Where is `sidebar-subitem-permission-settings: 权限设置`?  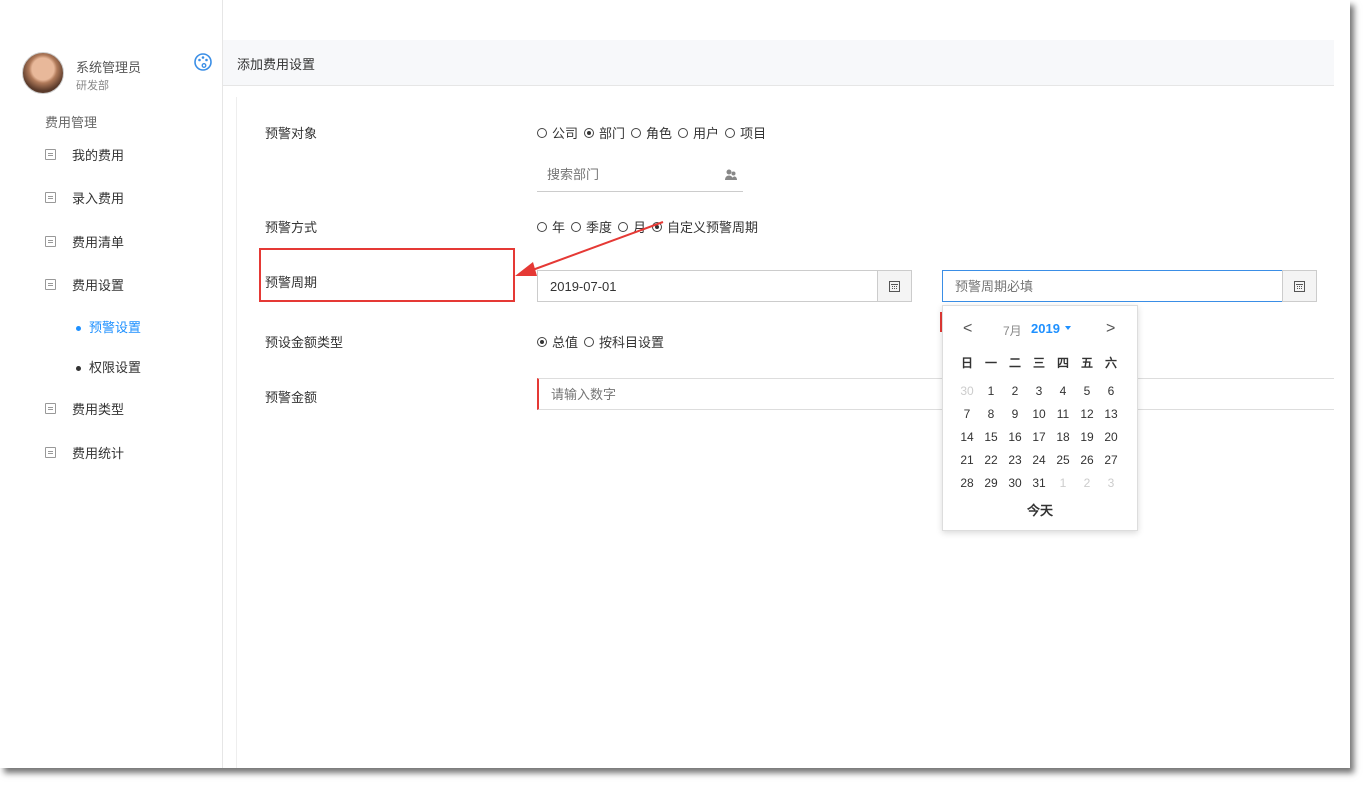
sidebar-subitem-permission-settings: 权限设置 is located at coordinates (108, 366).